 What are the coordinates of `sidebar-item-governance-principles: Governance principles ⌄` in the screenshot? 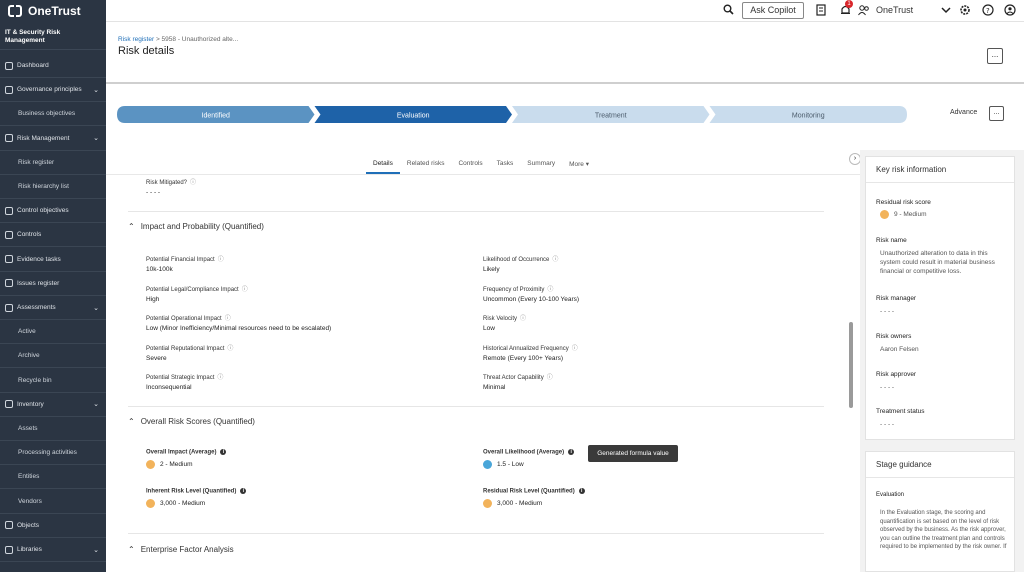 It's located at (53, 90).